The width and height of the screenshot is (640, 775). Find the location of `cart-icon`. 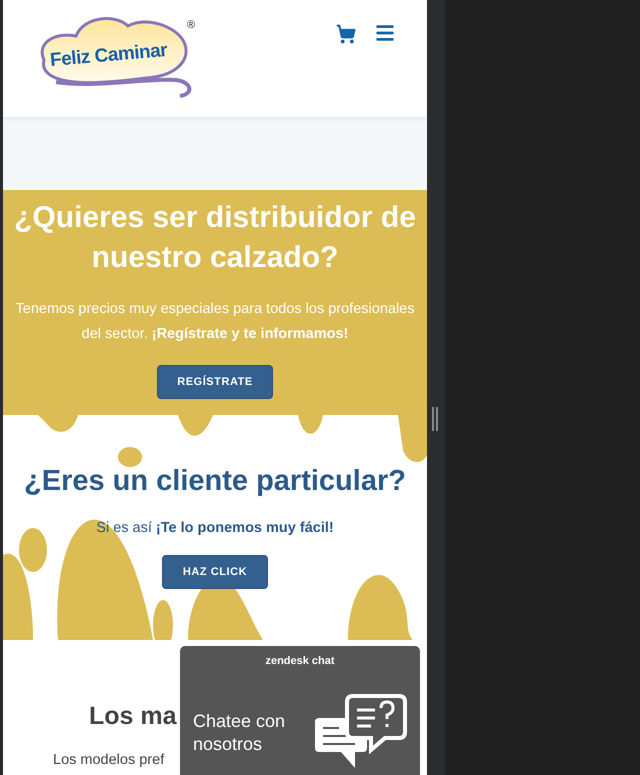

cart-icon is located at coordinates (346, 34).